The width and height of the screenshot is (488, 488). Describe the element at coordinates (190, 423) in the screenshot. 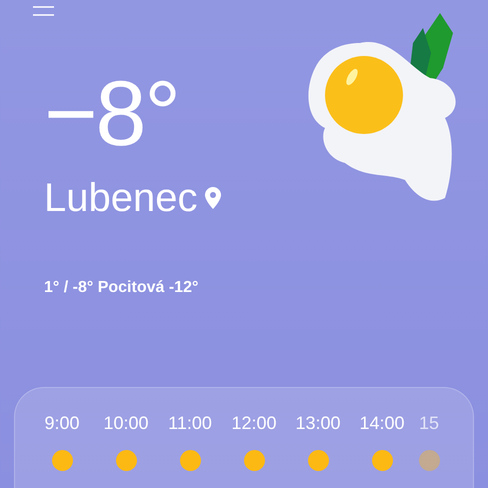

I see `hour-label: 11:00` at that location.